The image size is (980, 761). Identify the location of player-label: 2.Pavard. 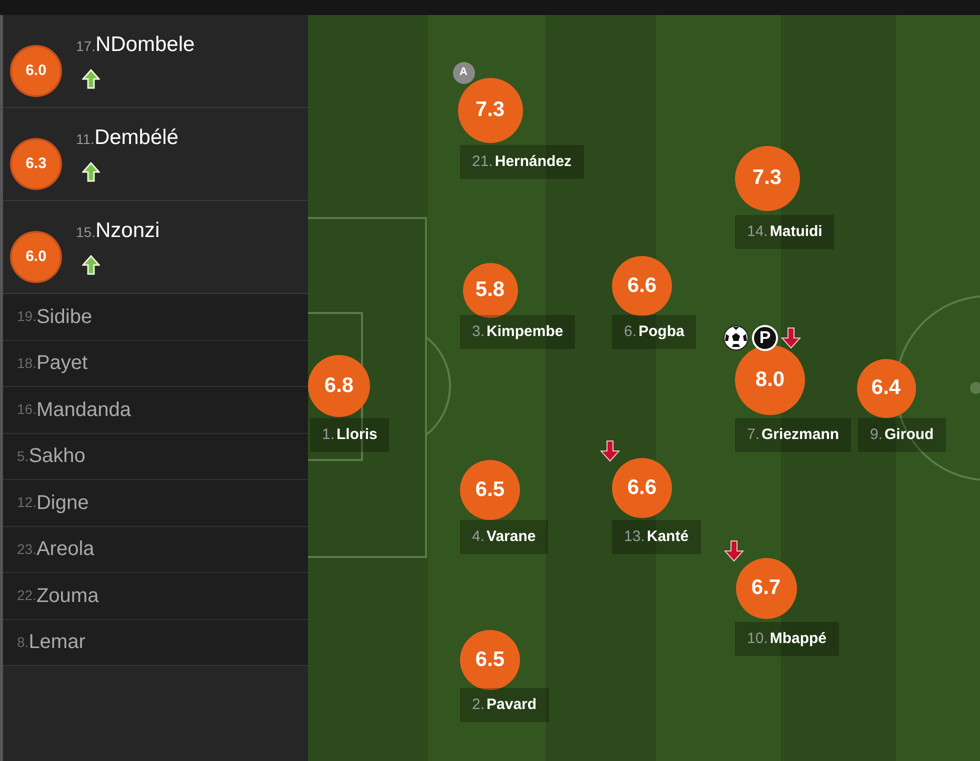
(504, 705).